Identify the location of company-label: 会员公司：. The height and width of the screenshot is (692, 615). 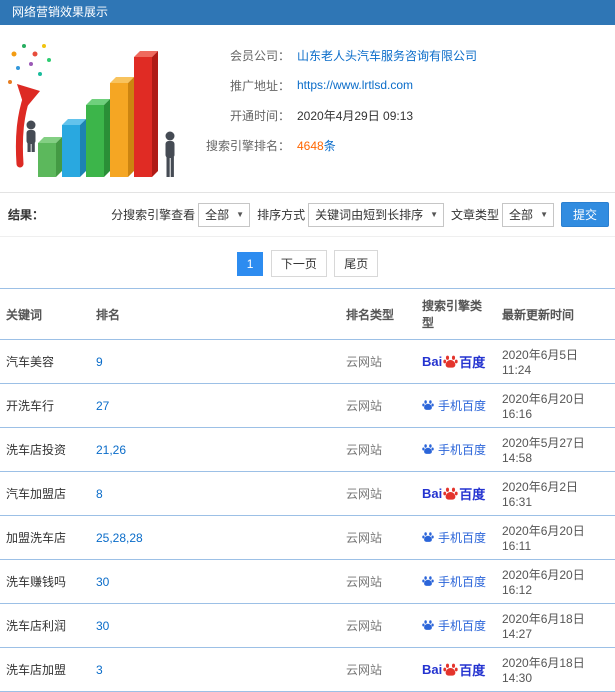
(259, 55).